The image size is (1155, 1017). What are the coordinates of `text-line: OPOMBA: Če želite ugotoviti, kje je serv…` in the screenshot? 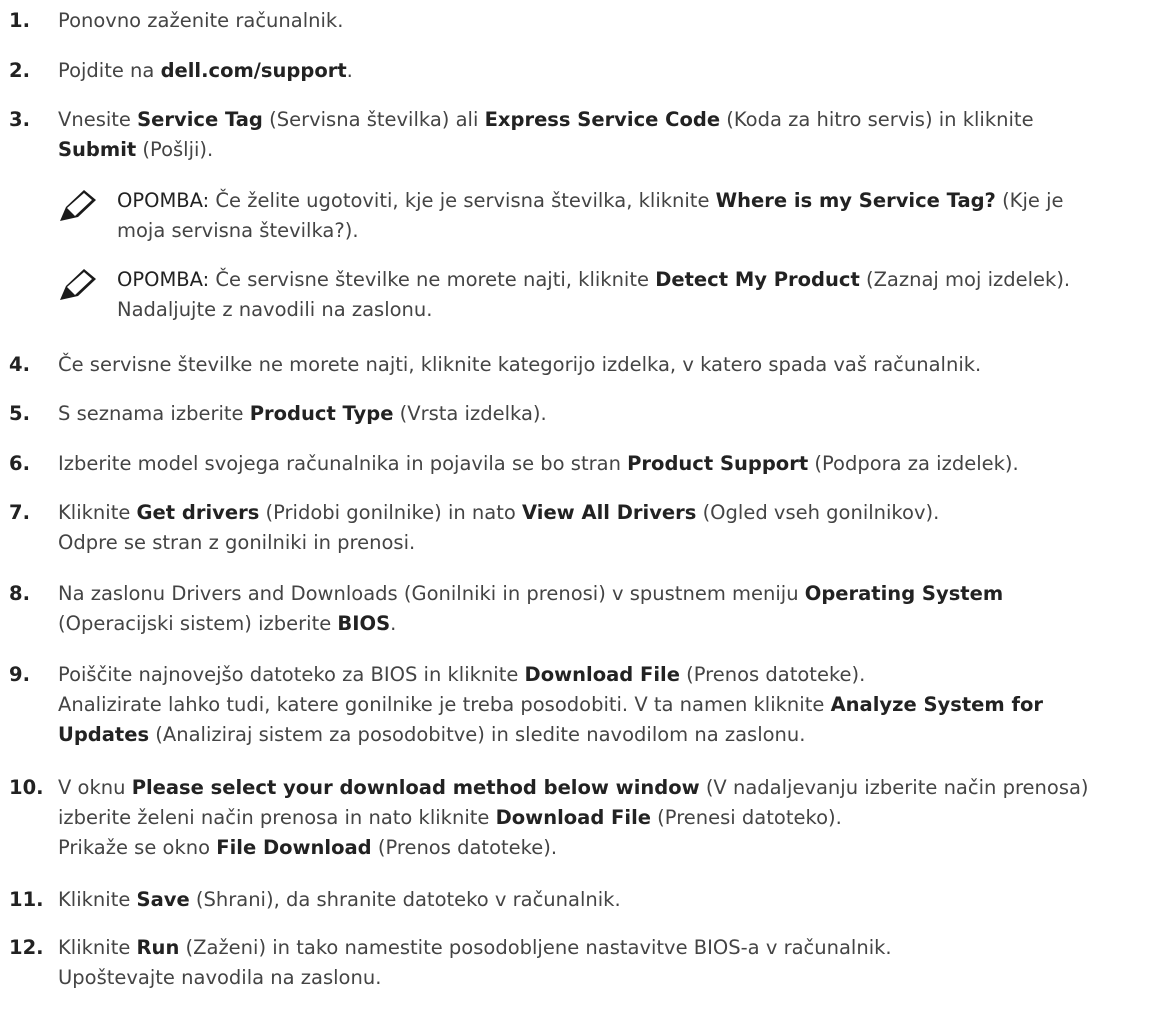 It's located at (634, 201).